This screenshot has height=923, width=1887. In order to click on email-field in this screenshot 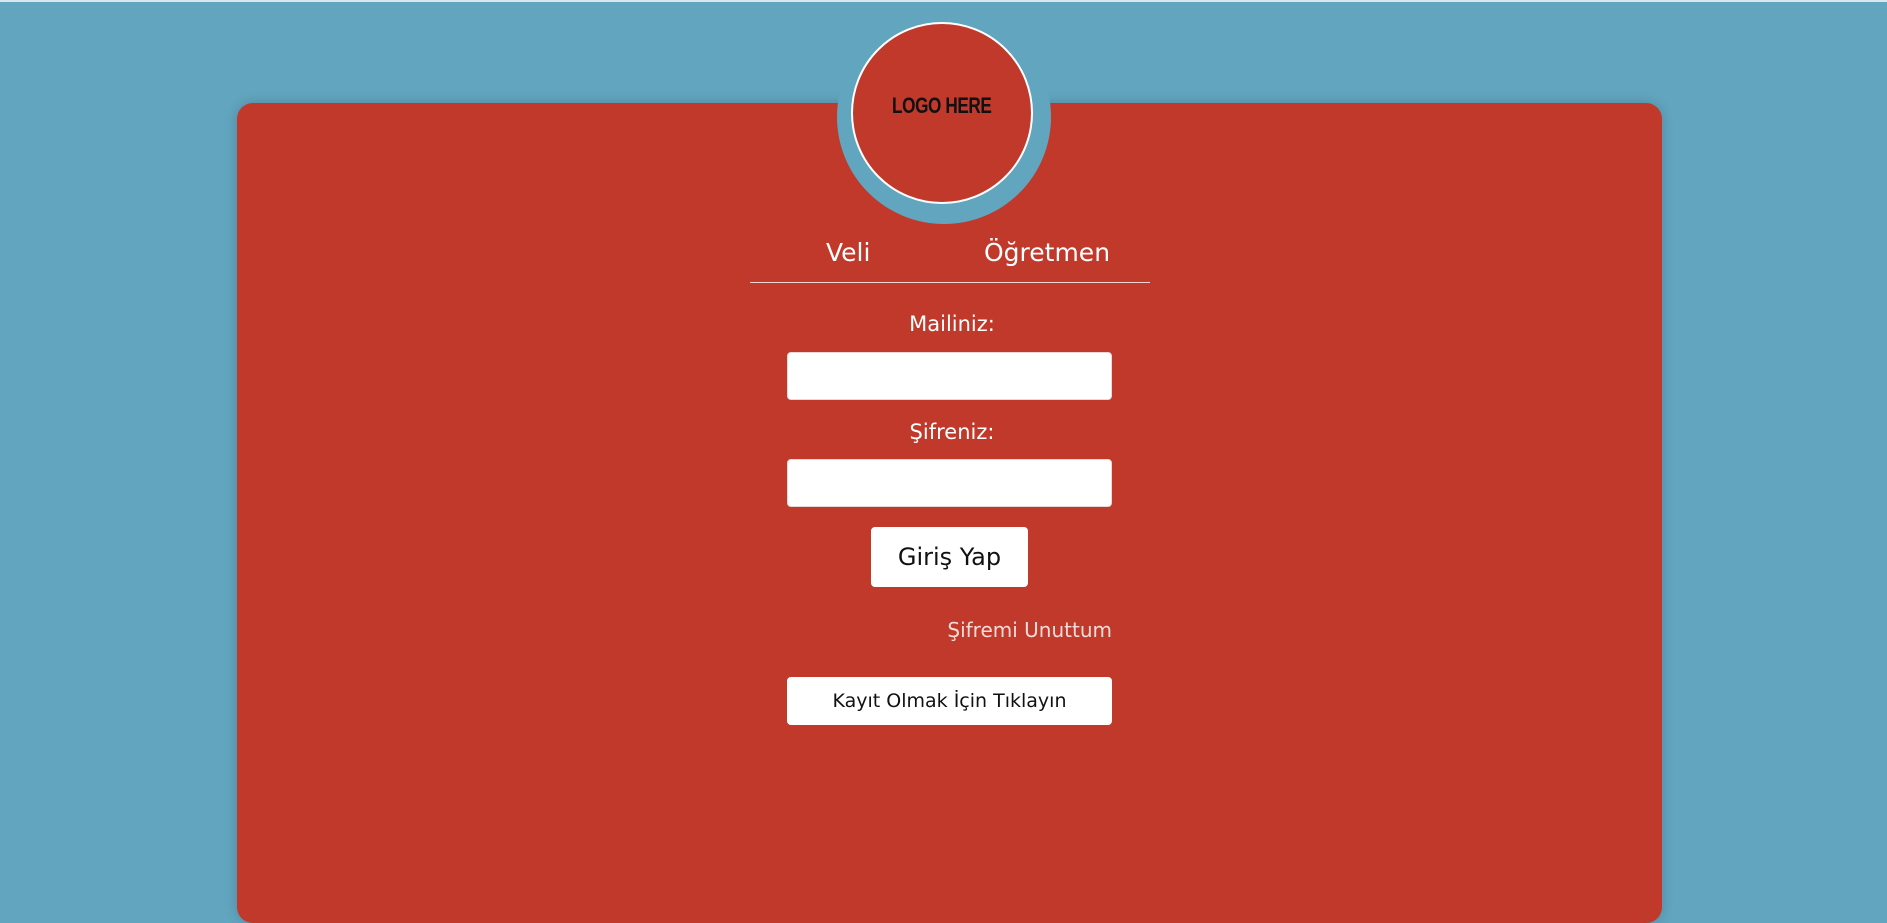, I will do `click(949, 376)`.